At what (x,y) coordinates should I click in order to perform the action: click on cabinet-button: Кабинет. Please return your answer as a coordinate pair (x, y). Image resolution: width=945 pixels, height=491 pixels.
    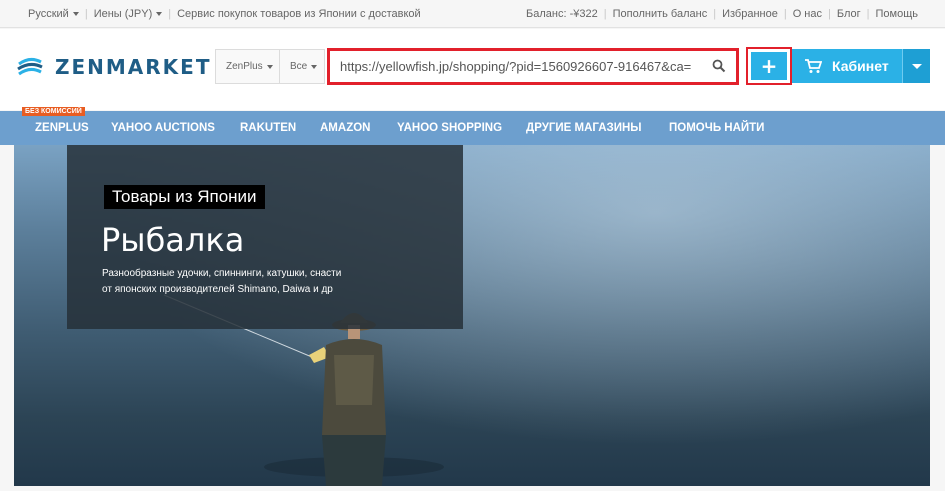
    Looking at the image, I should click on (847, 66).